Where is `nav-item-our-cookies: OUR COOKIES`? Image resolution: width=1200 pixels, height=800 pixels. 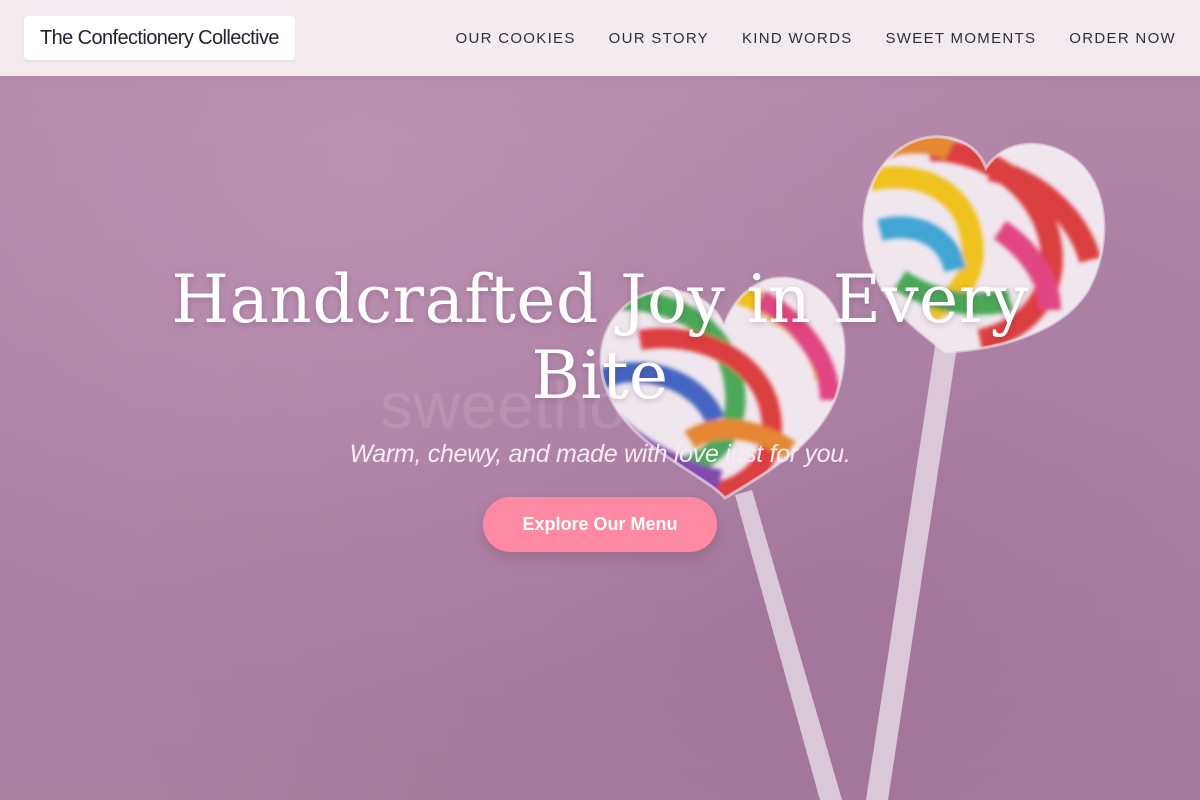
nav-item-our-cookies: OUR COOKIES is located at coordinates (516, 38).